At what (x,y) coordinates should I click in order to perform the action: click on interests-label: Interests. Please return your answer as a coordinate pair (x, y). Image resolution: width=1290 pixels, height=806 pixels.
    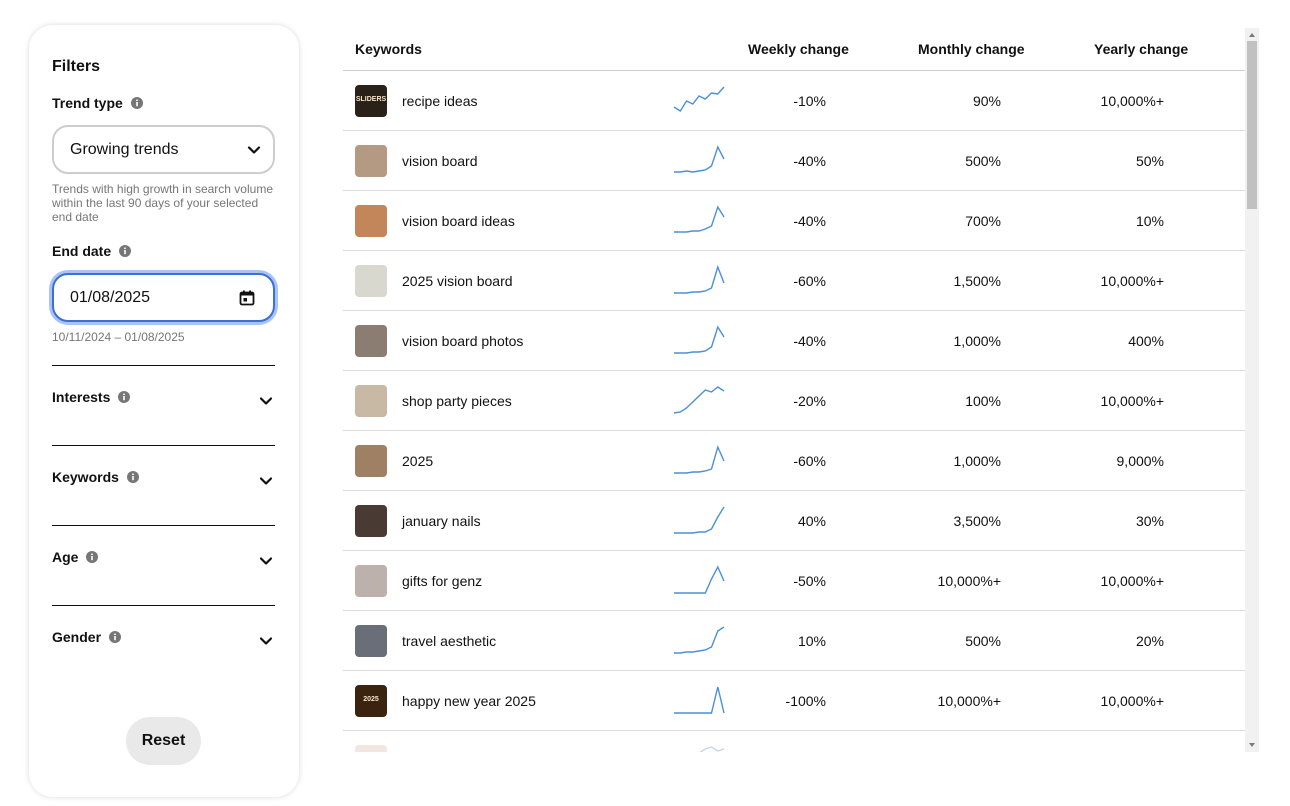
    Looking at the image, I should click on (81, 397).